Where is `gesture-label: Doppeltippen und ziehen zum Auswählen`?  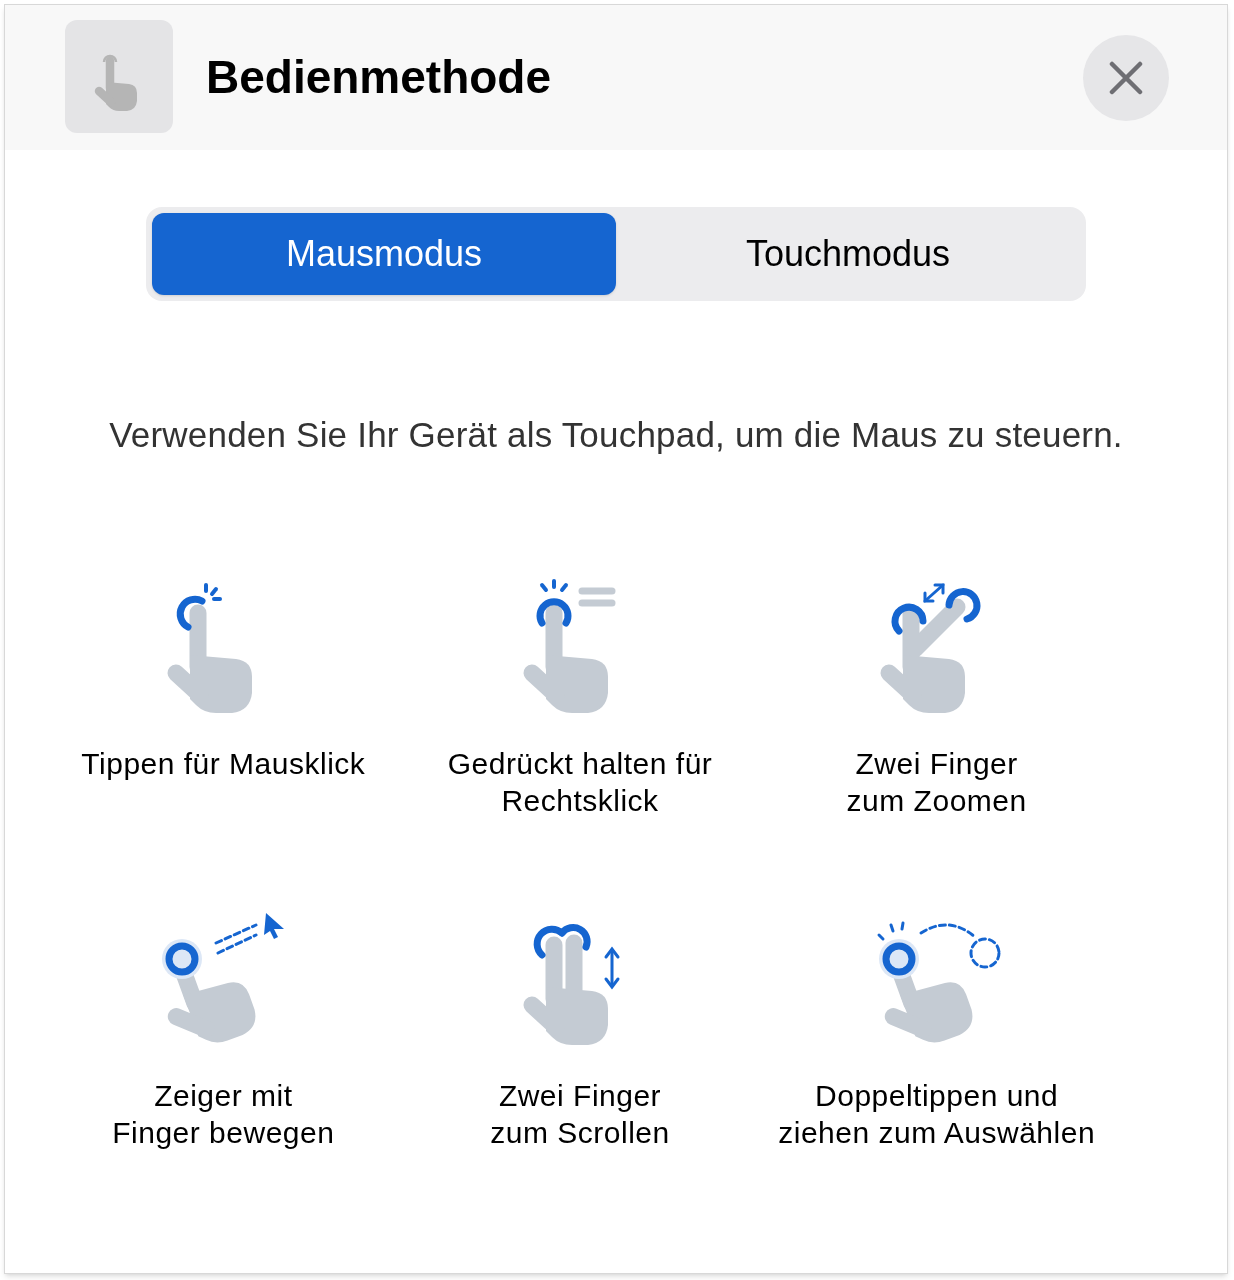 gesture-label: Doppeltippen und ziehen zum Auswählen is located at coordinates (937, 1114).